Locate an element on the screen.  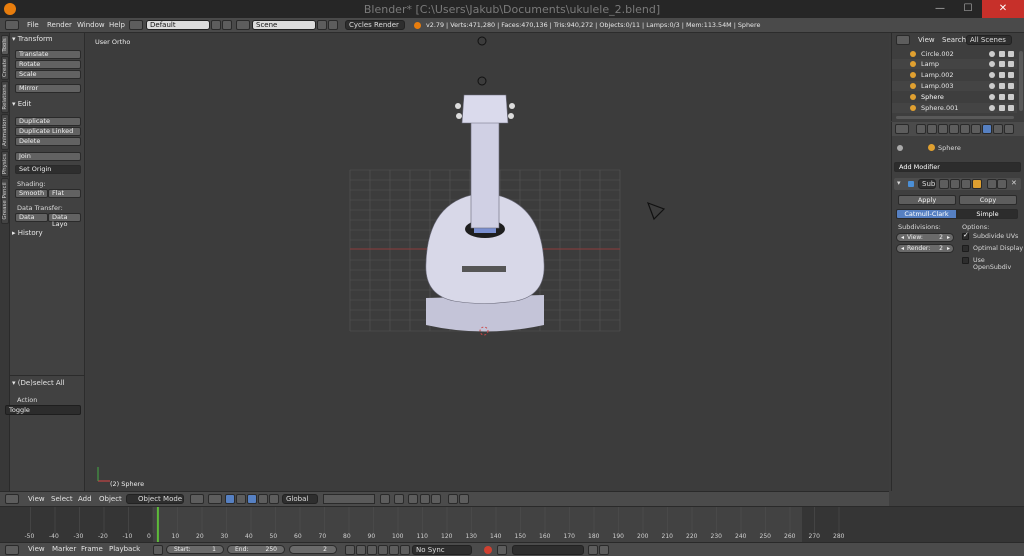
outliner-item-sphere: Sphere is located at coordinates (954, 97).